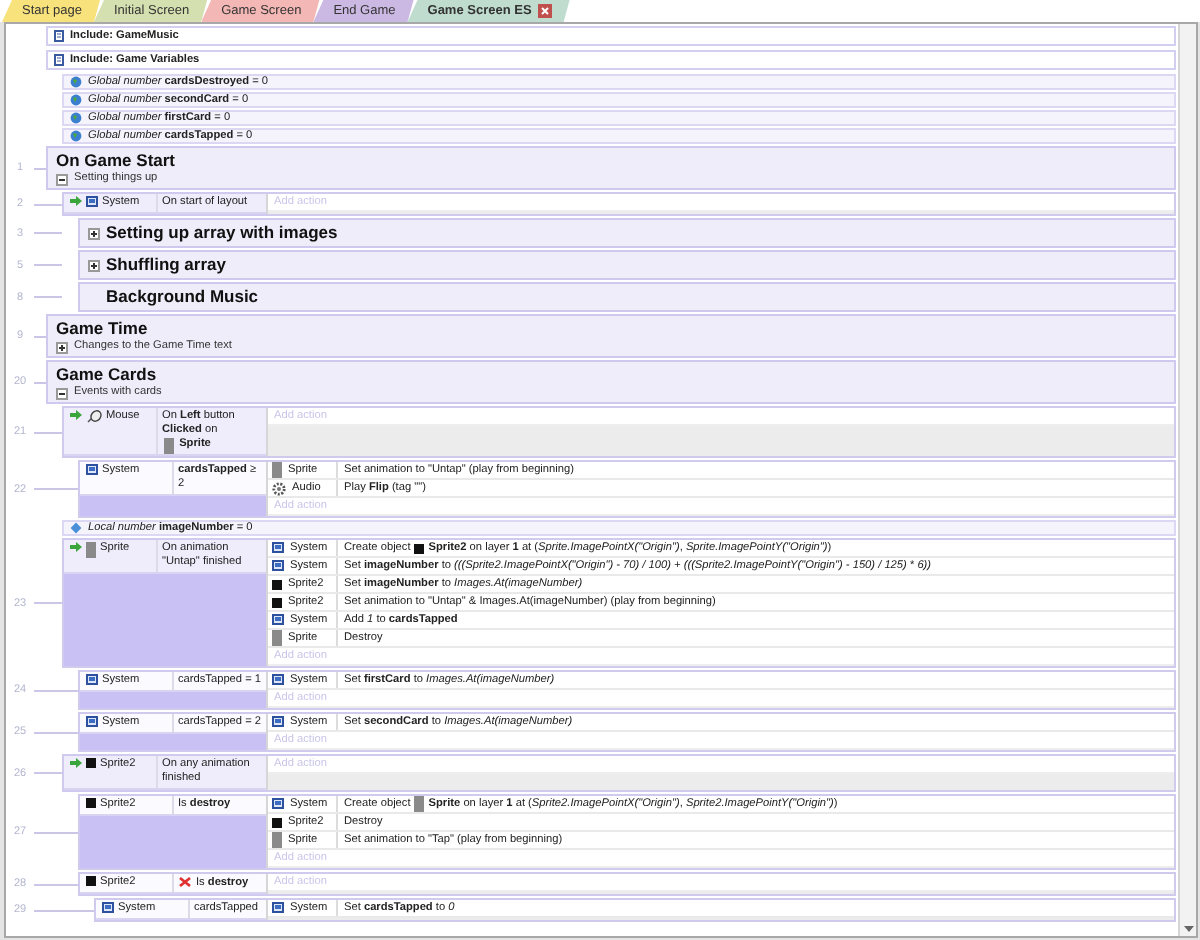  Describe the element at coordinates (116, 161) in the screenshot. I see `group-title: On Game Start` at that location.